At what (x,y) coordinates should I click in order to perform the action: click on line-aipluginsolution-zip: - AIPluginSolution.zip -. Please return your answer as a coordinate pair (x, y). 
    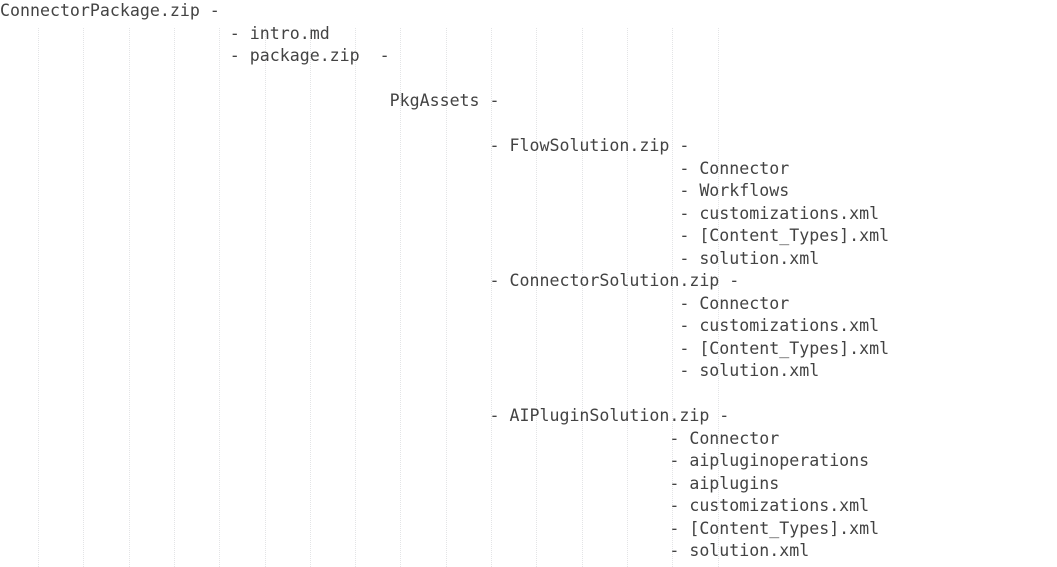
    Looking at the image, I should click on (365, 415).